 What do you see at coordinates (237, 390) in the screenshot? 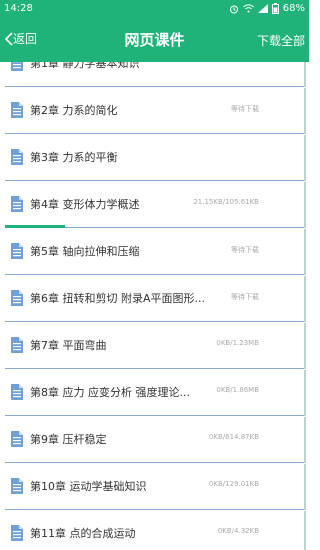
I see `download-status: 0KB/1.86MB` at bounding box center [237, 390].